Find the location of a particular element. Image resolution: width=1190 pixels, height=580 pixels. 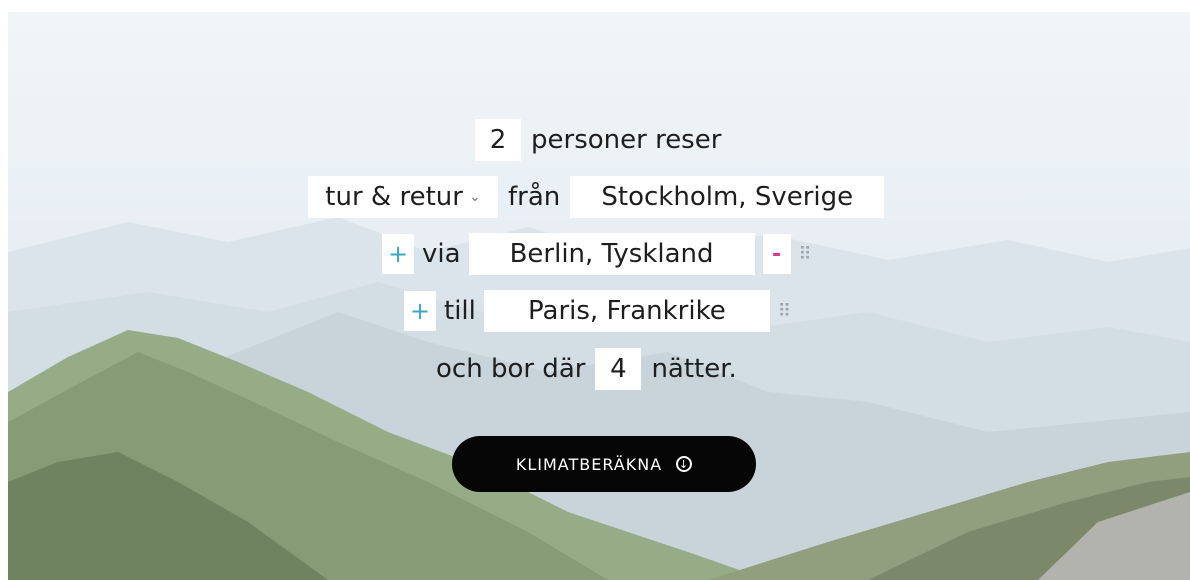

stay-suffix: nätter. is located at coordinates (694, 369).